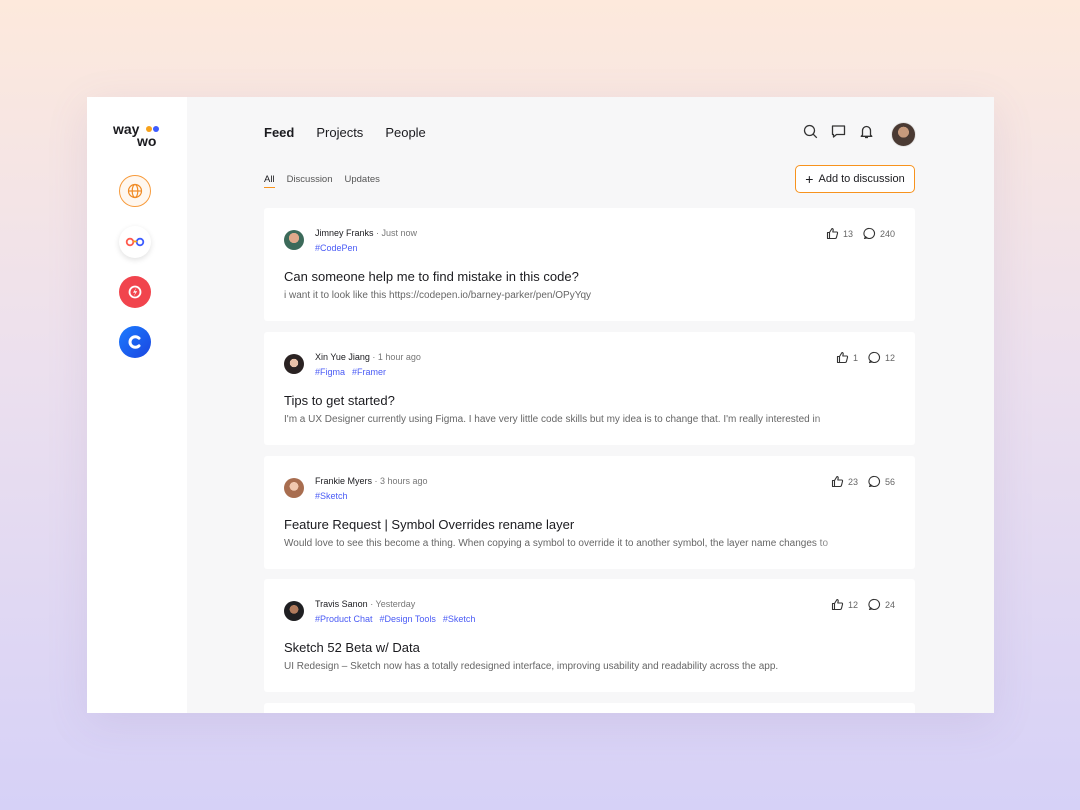 Image resolution: width=1080 pixels, height=810 pixels. Describe the element at coordinates (863, 604) in the screenshot. I see `post-stats: 12 24` at that location.